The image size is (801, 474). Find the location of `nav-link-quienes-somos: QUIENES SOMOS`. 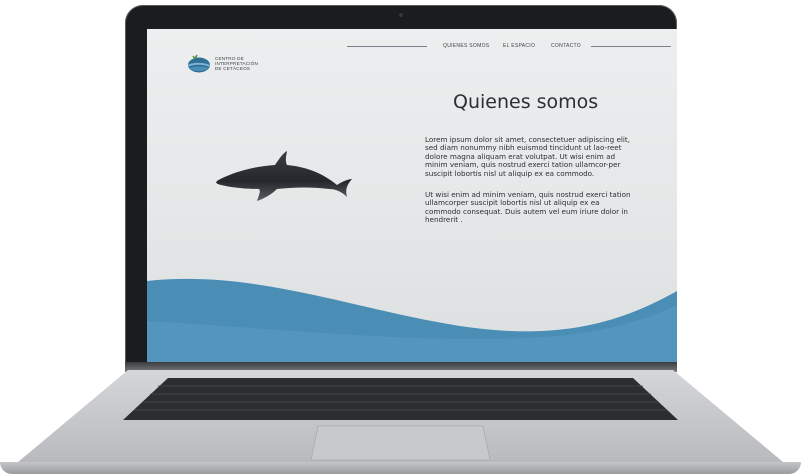

nav-link-quienes-somos: QUIENES SOMOS is located at coordinates (466, 46).